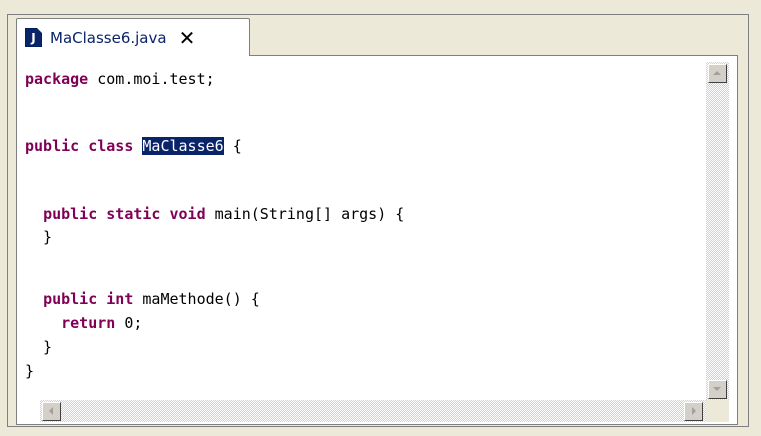 Image resolution: width=761 pixels, height=436 pixels. I want to click on scrollbar-corner, so click(717, 411).